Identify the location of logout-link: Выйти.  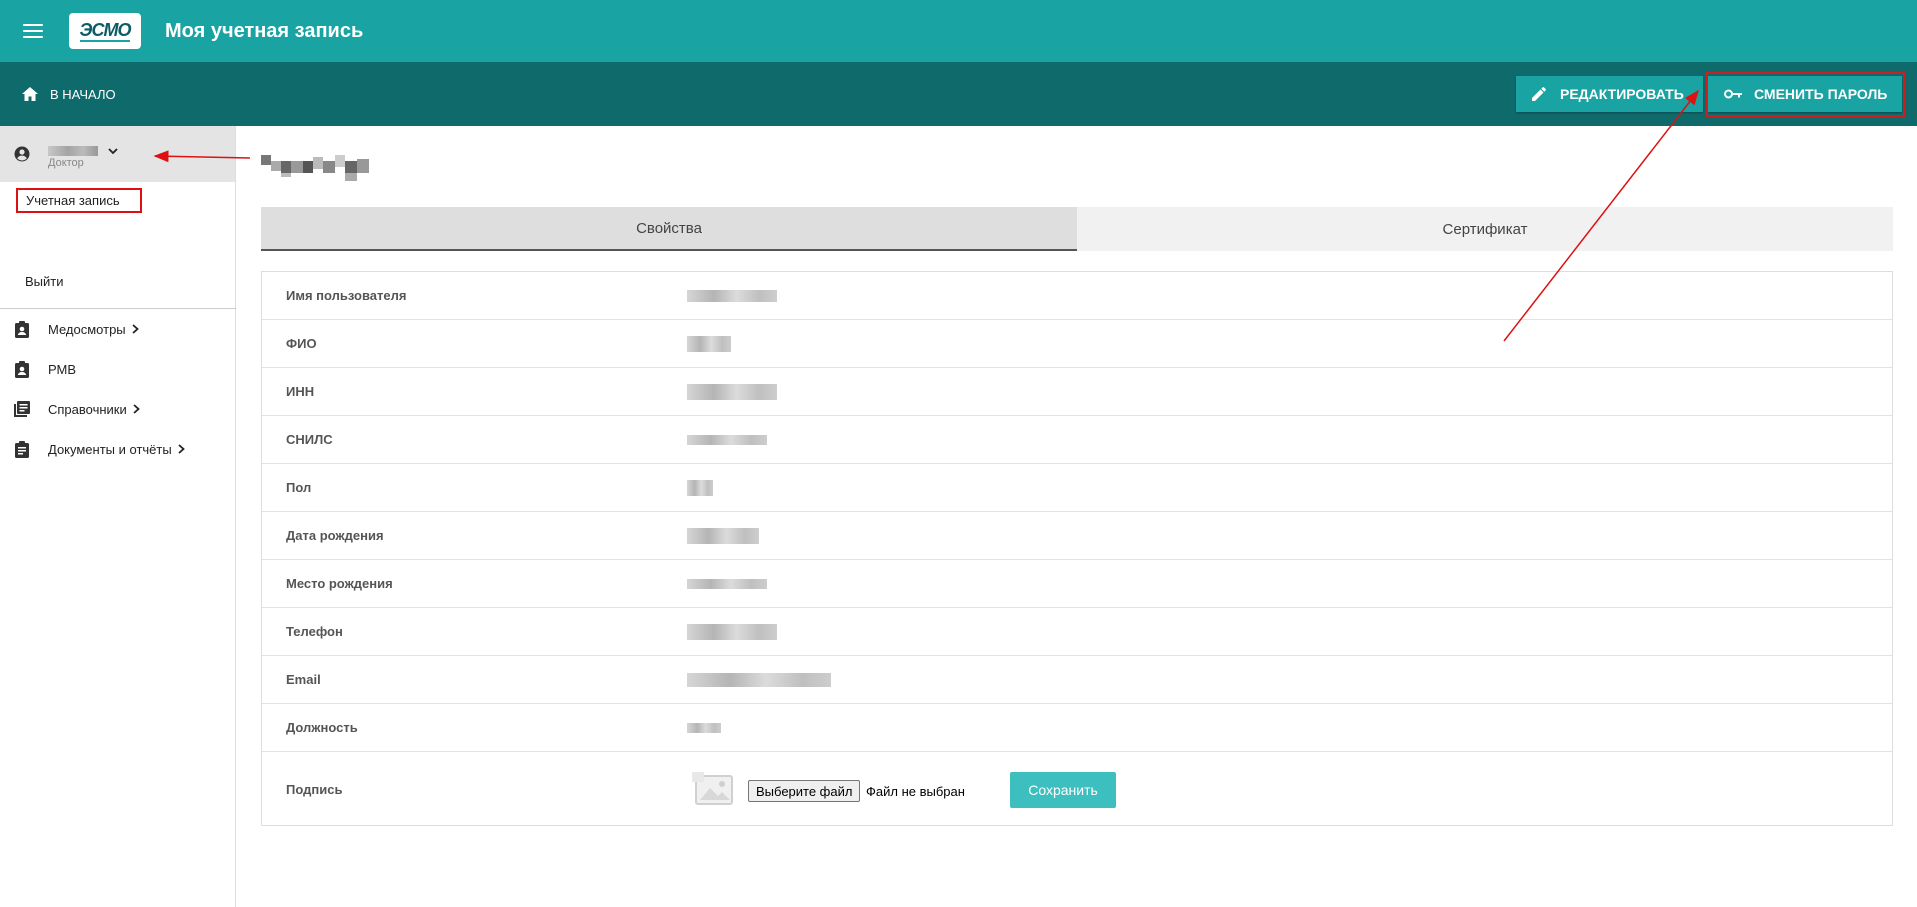
(44, 281).